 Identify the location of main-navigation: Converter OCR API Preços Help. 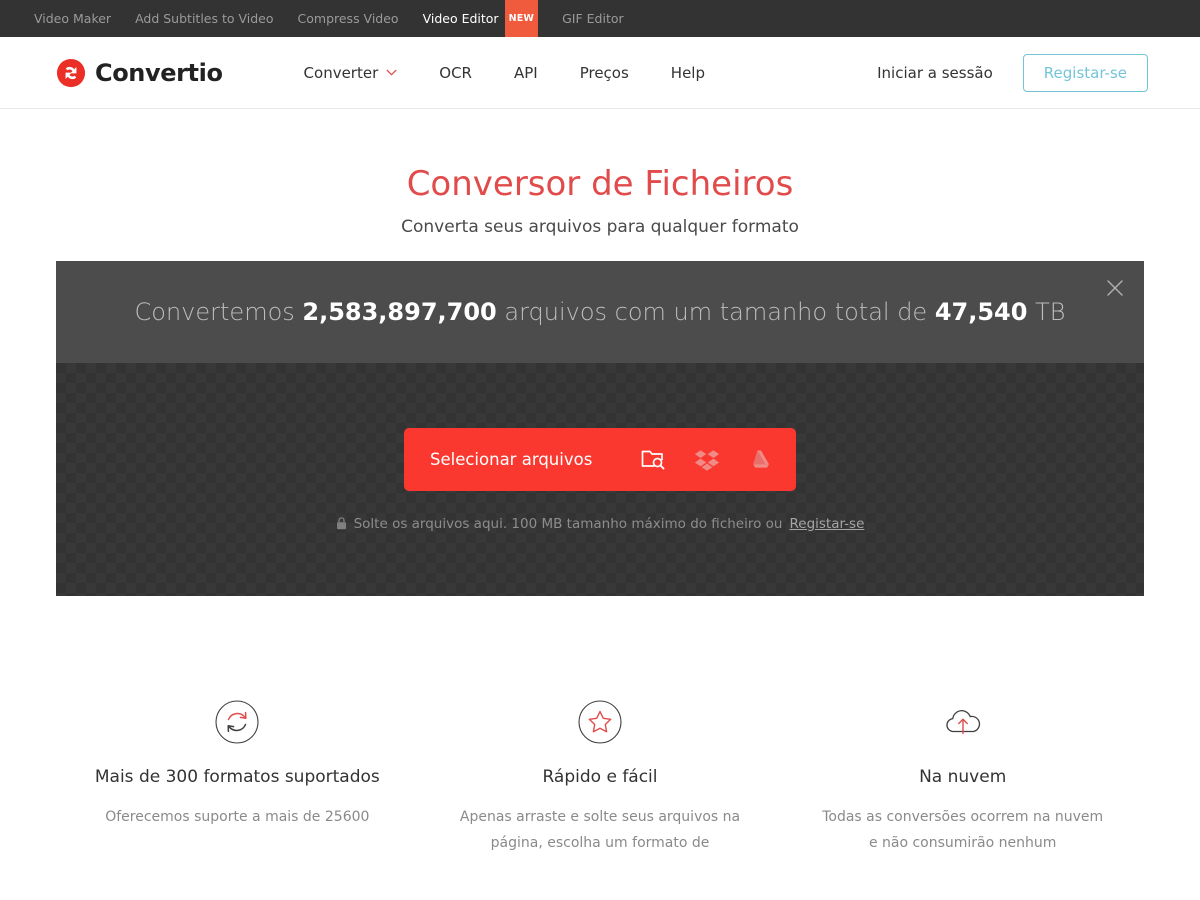
(504, 73).